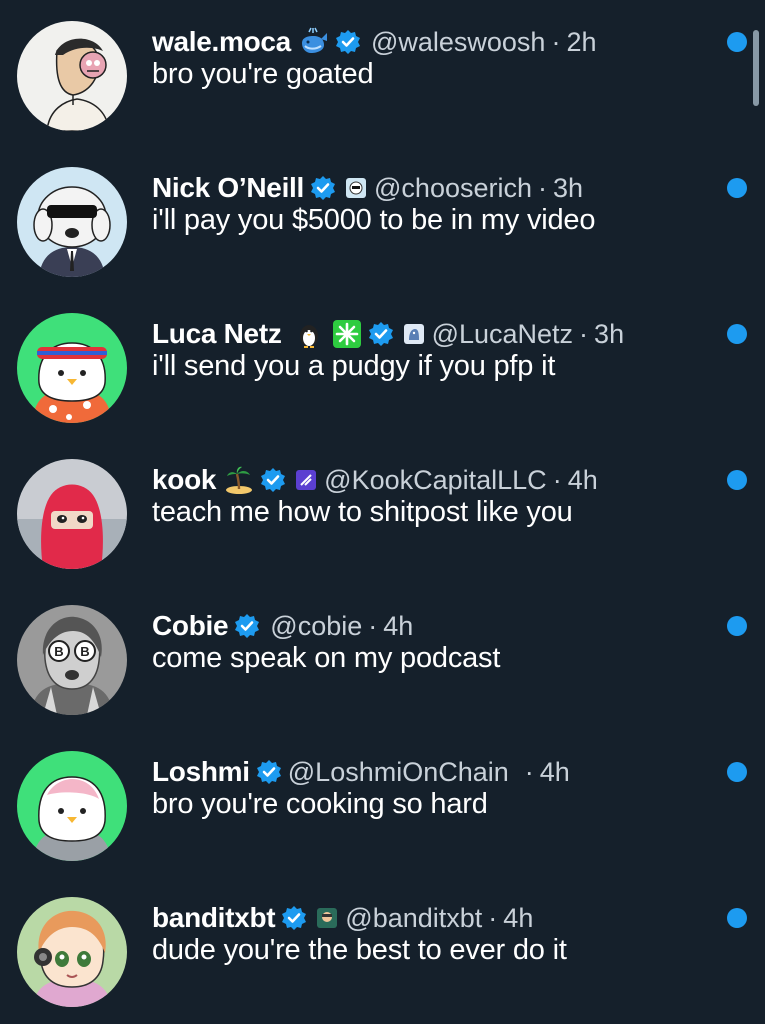 The image size is (765, 1024). What do you see at coordinates (314, 42) in the screenshot?
I see `whale-emoji-icon` at bounding box center [314, 42].